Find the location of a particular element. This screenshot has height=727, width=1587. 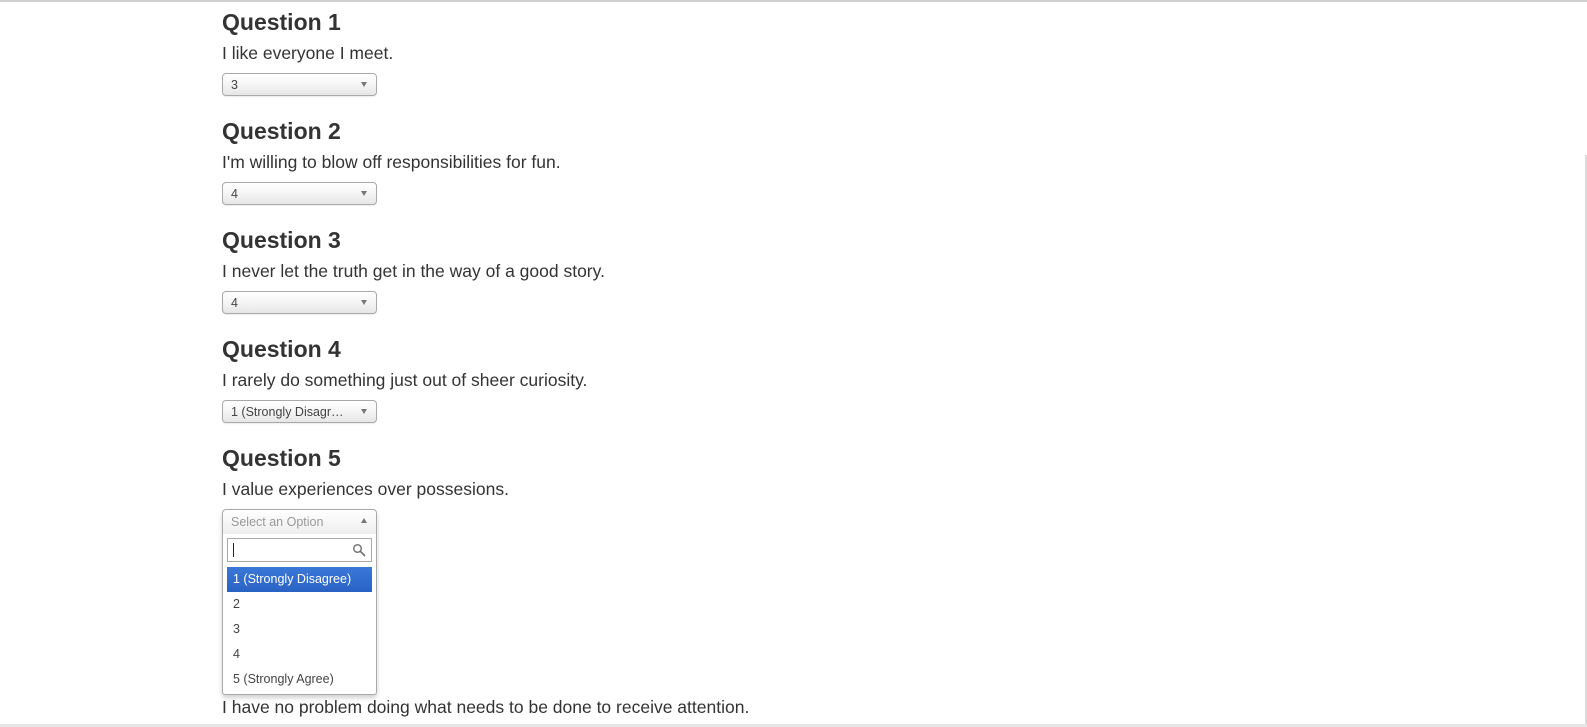

dropdown-search is located at coordinates (299, 550).